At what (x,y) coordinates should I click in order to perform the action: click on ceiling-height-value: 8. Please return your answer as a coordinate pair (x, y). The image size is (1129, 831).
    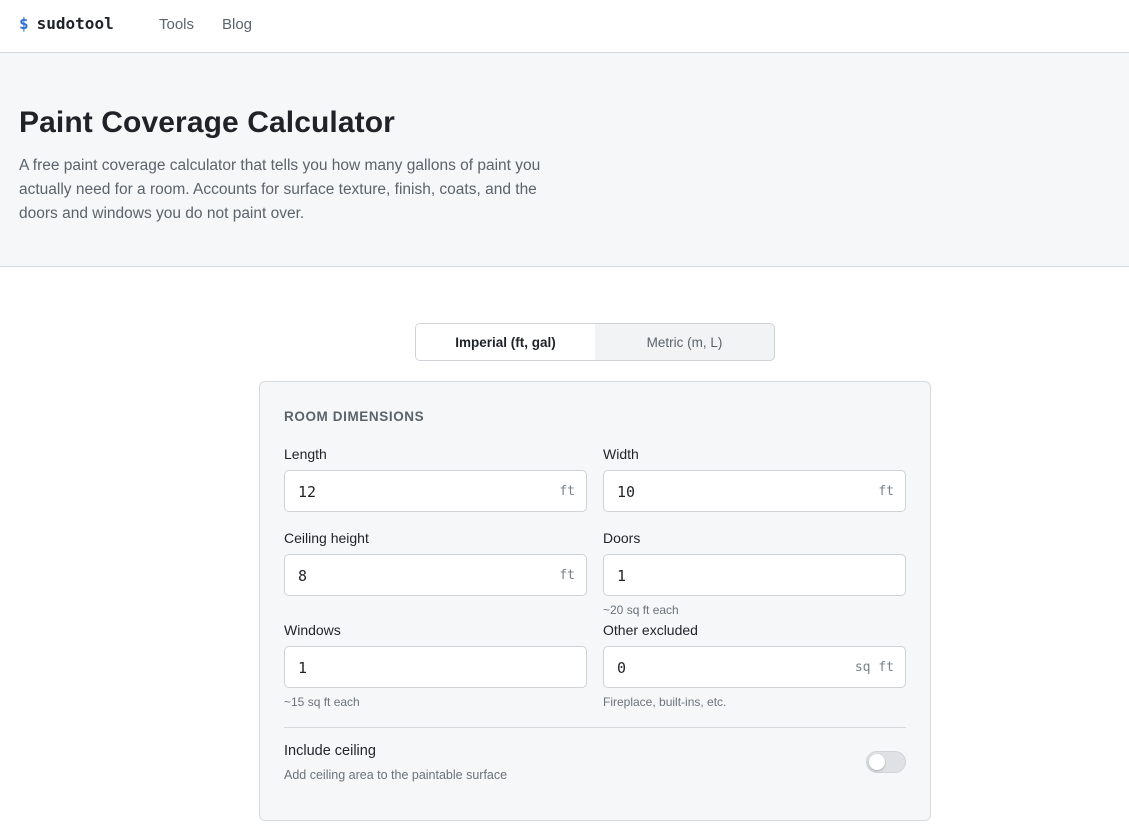
    Looking at the image, I should click on (303, 576).